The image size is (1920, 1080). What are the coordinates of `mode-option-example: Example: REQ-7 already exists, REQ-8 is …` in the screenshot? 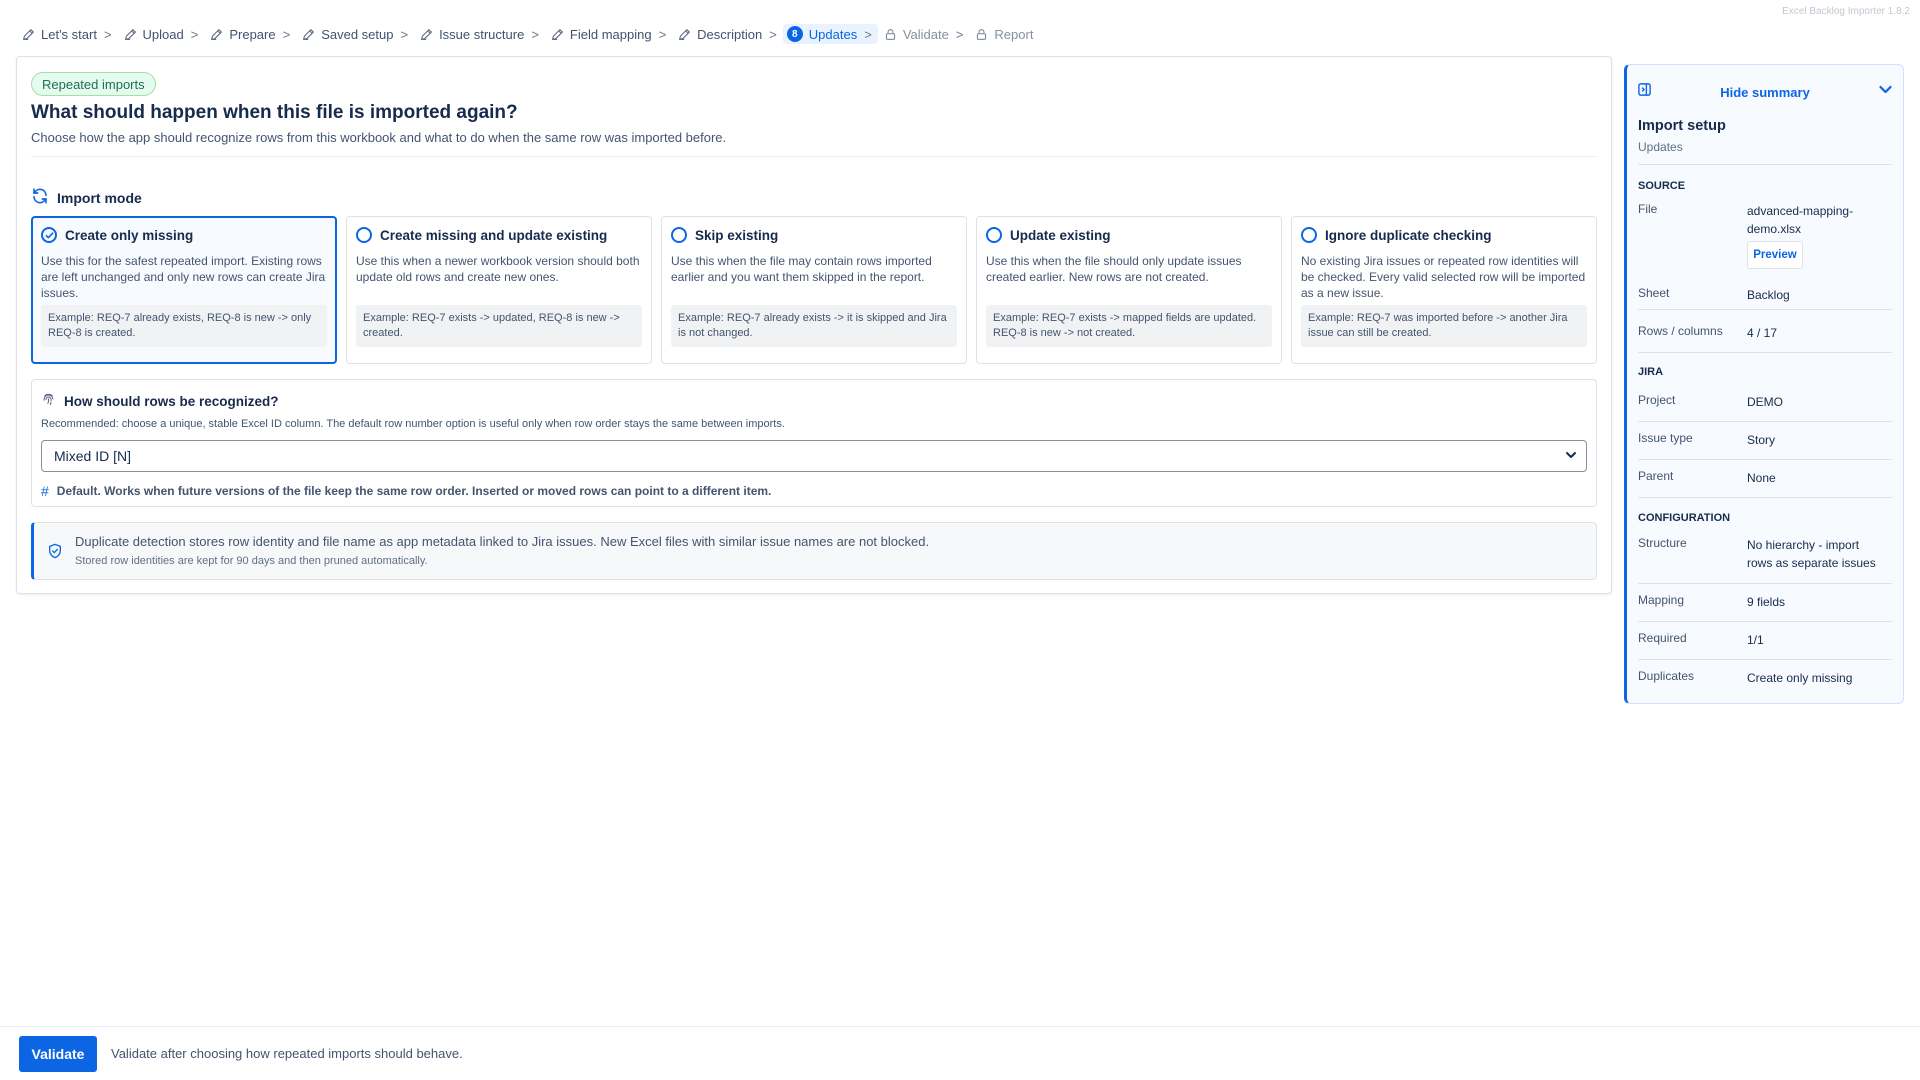 It's located at (184, 326).